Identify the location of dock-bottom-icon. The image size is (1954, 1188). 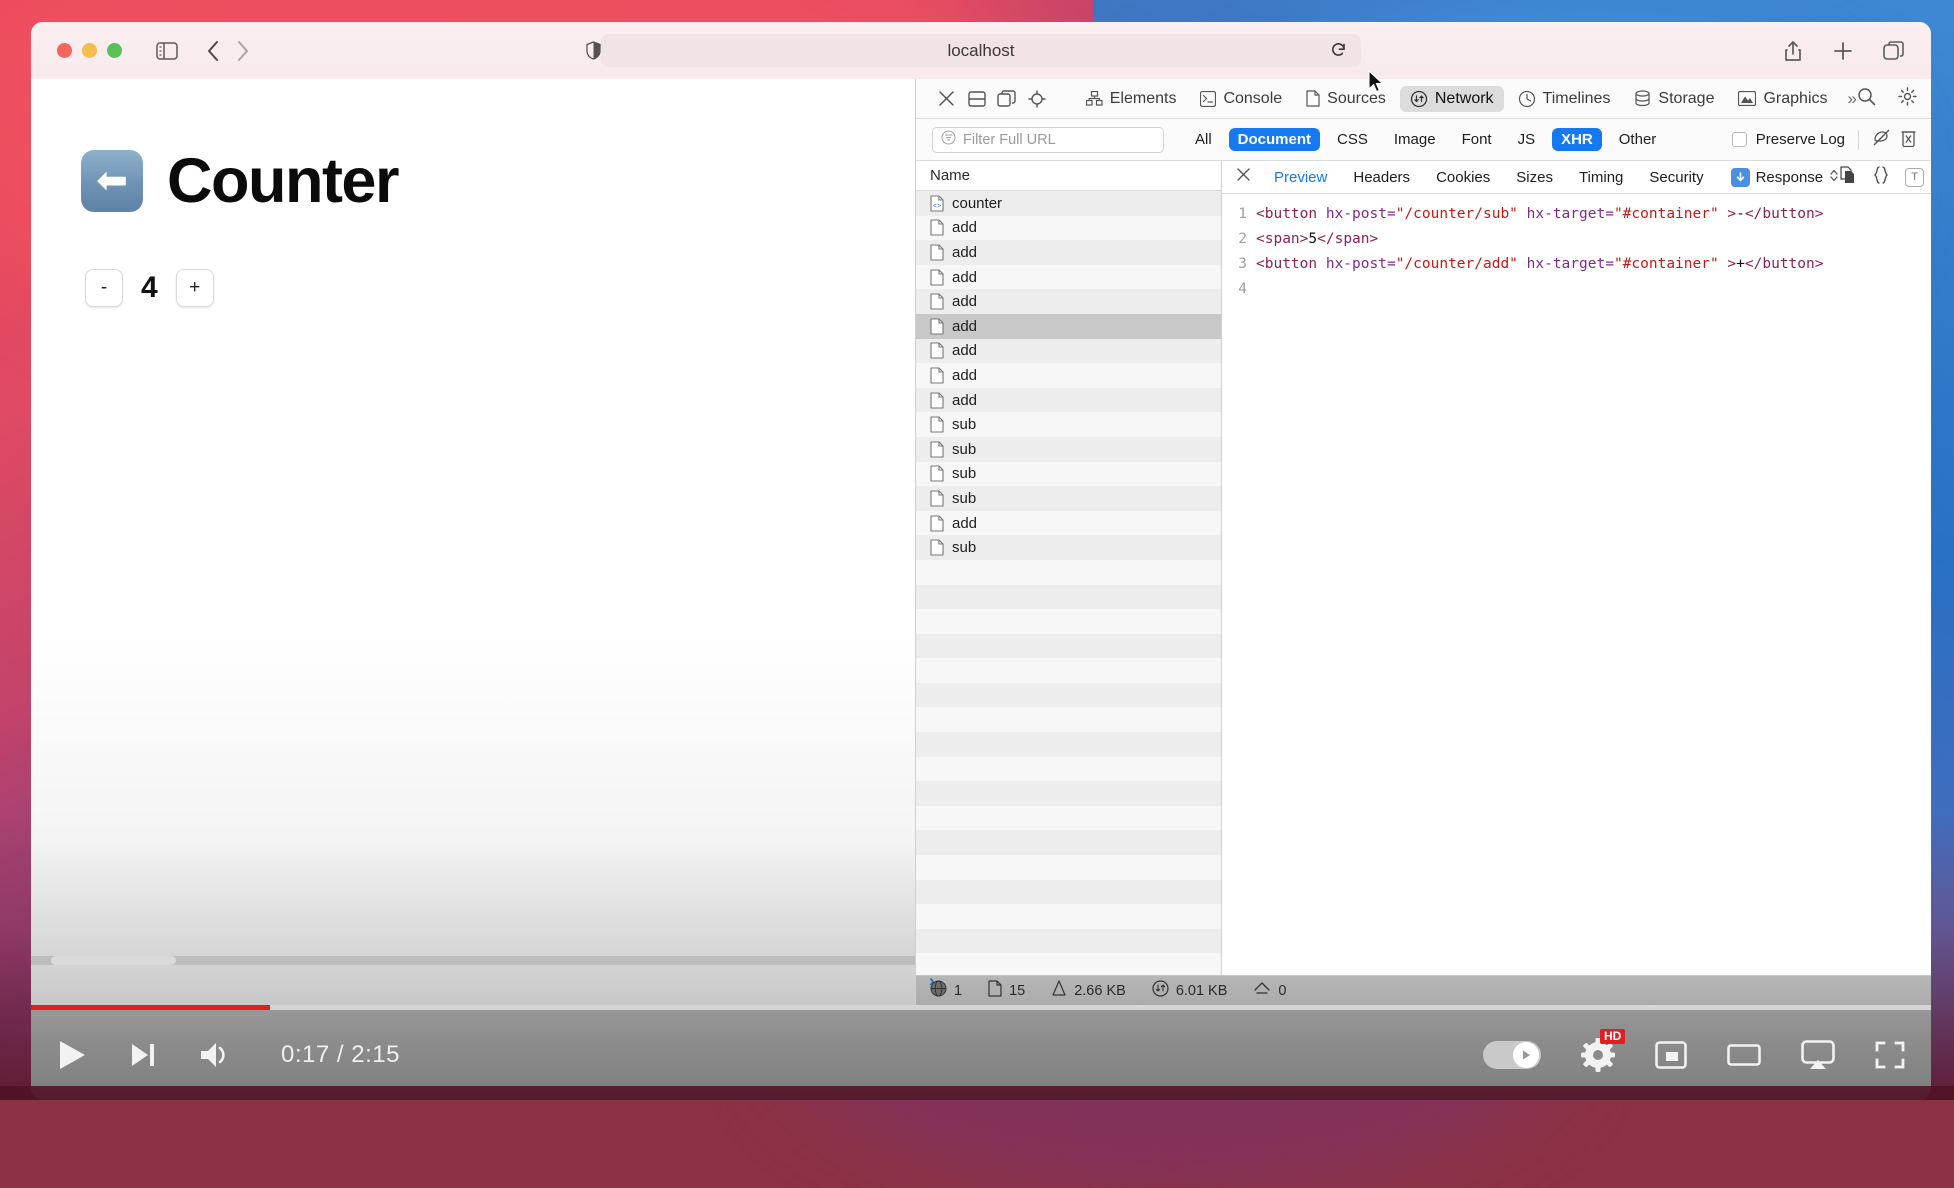
(977, 99).